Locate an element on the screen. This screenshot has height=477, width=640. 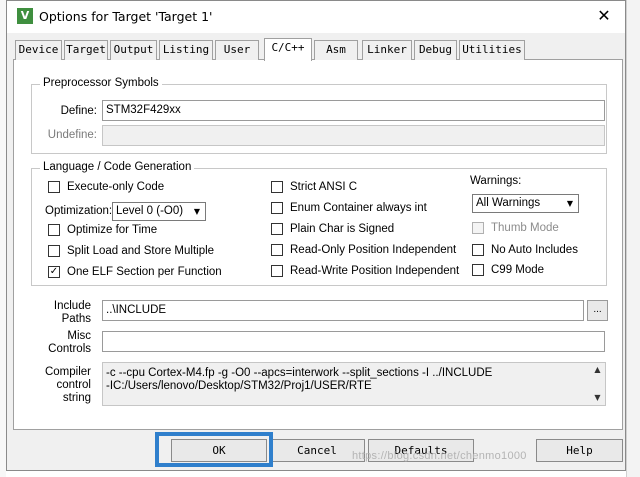
chevron-up-icon: ▲ is located at coordinates (597, 370).